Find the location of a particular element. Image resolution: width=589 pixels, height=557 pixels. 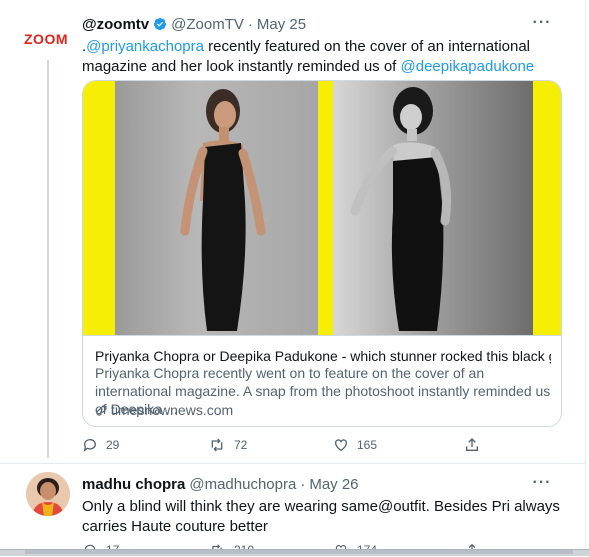

card-divider is located at coordinates (322, 335).